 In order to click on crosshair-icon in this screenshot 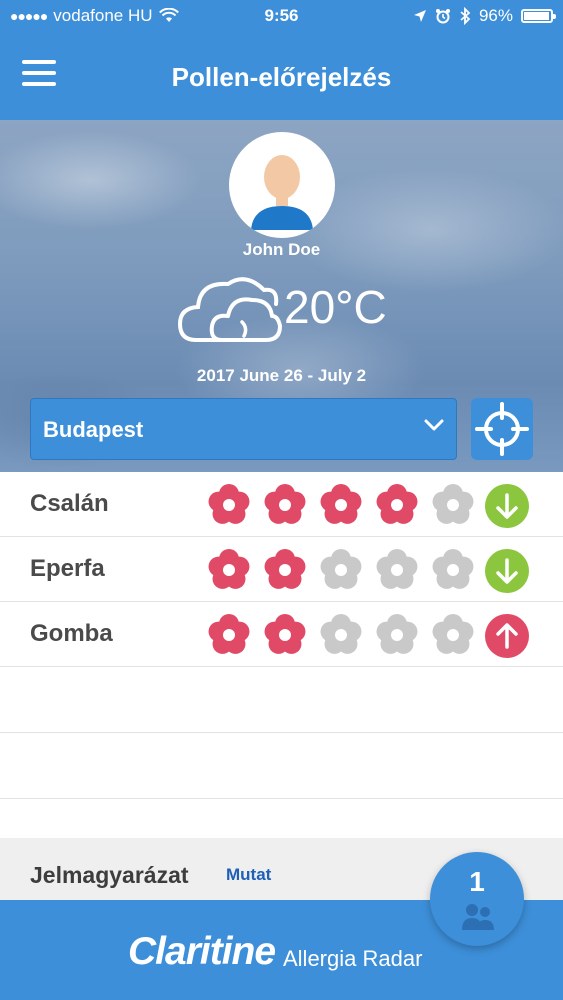, I will do `click(502, 429)`.